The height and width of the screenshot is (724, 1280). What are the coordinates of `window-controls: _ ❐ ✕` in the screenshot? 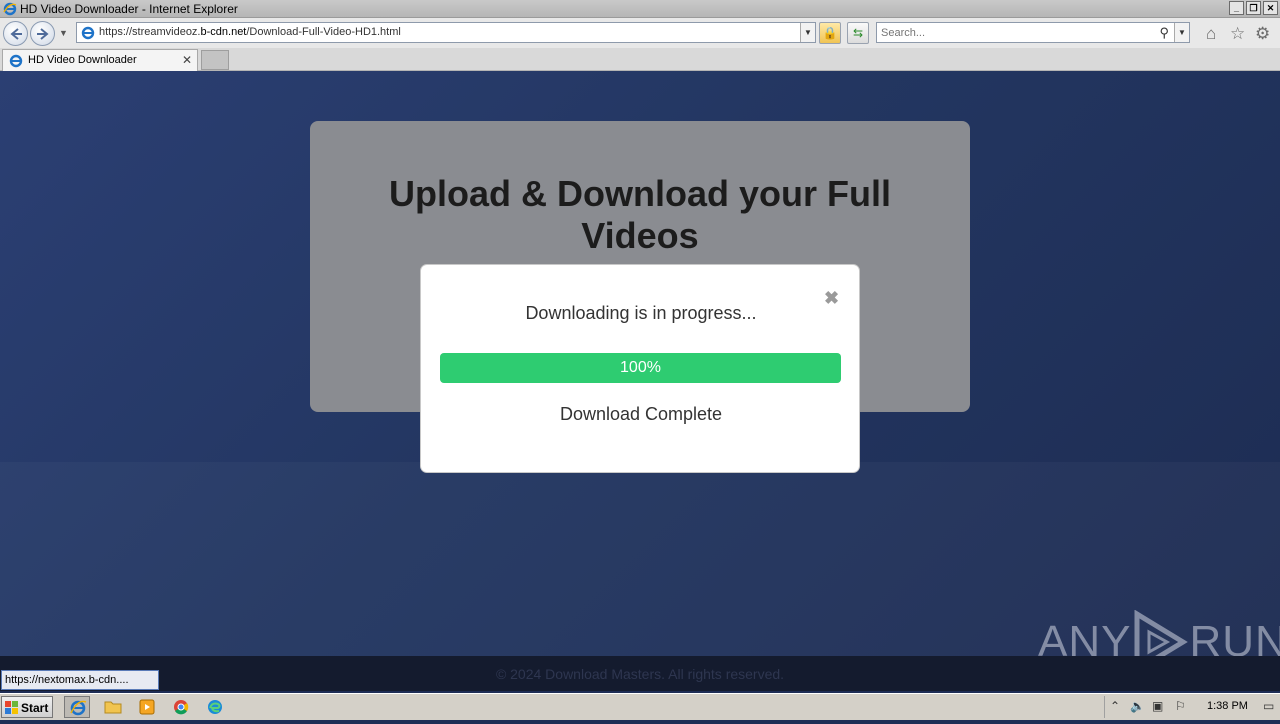 It's located at (1253, 8).